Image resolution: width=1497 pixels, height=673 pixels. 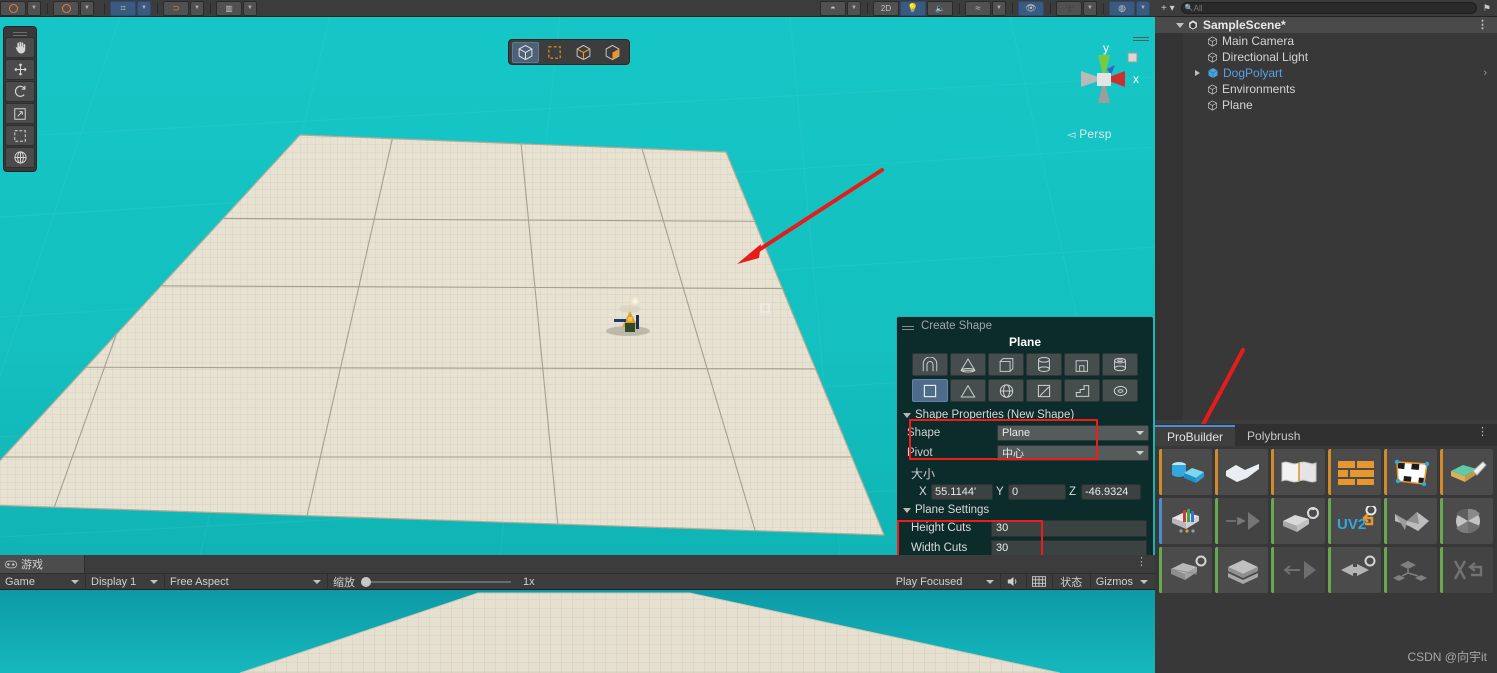 I want to click on rotate-tool-button, so click(x=20, y=91).